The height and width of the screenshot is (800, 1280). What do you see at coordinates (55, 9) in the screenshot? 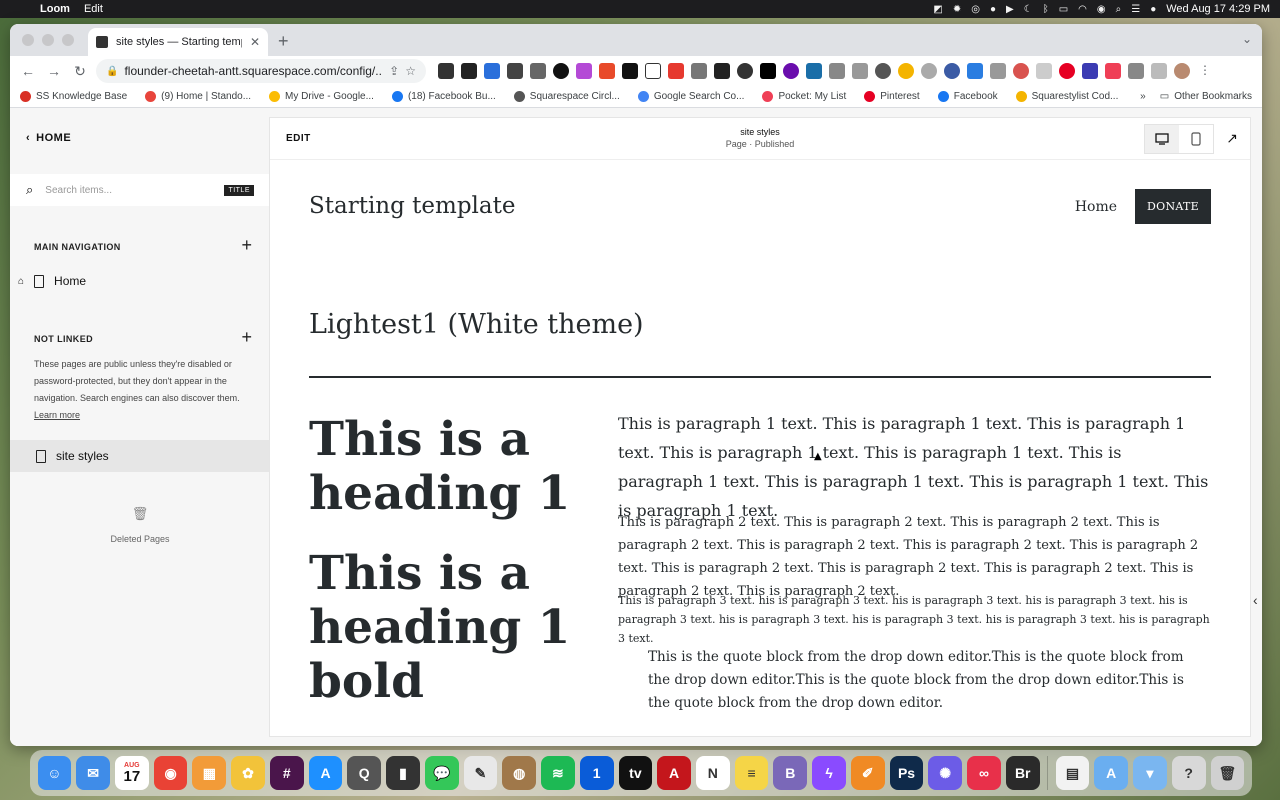
I see `menu-app-name: Loom` at bounding box center [55, 9].